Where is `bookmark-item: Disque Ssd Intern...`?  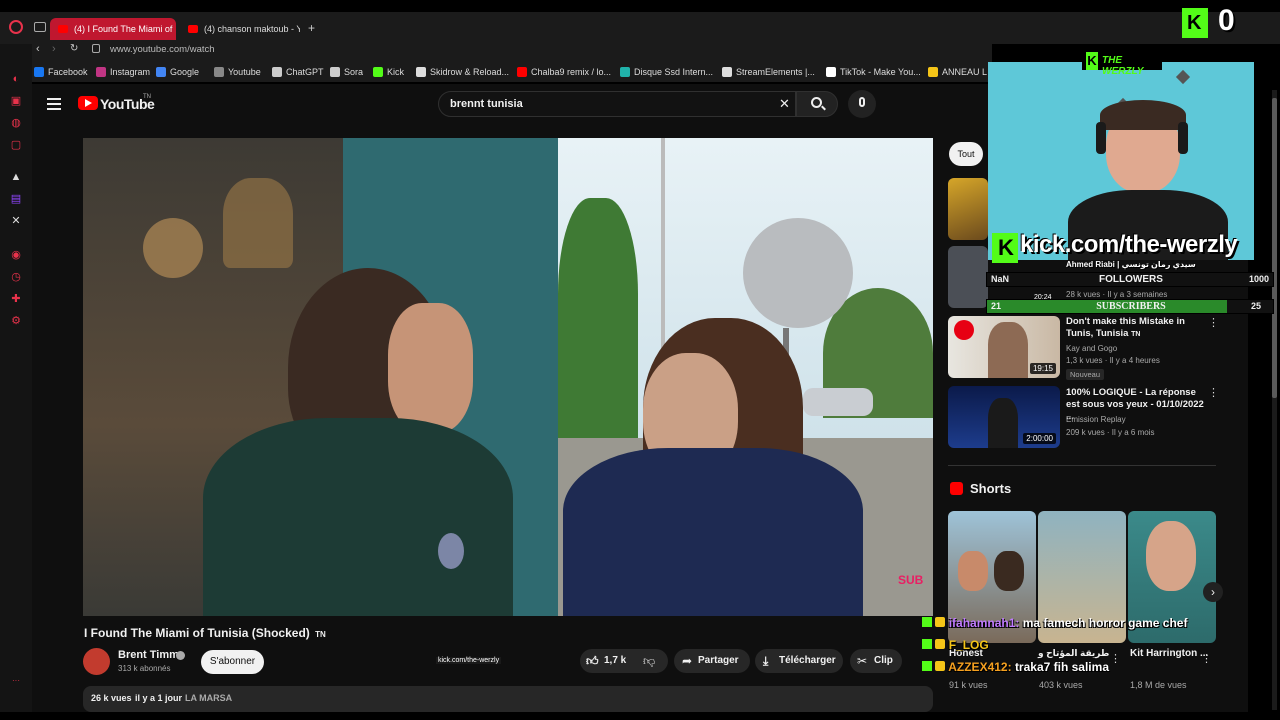 bookmark-item: Disque Ssd Intern... is located at coordinates (666, 72).